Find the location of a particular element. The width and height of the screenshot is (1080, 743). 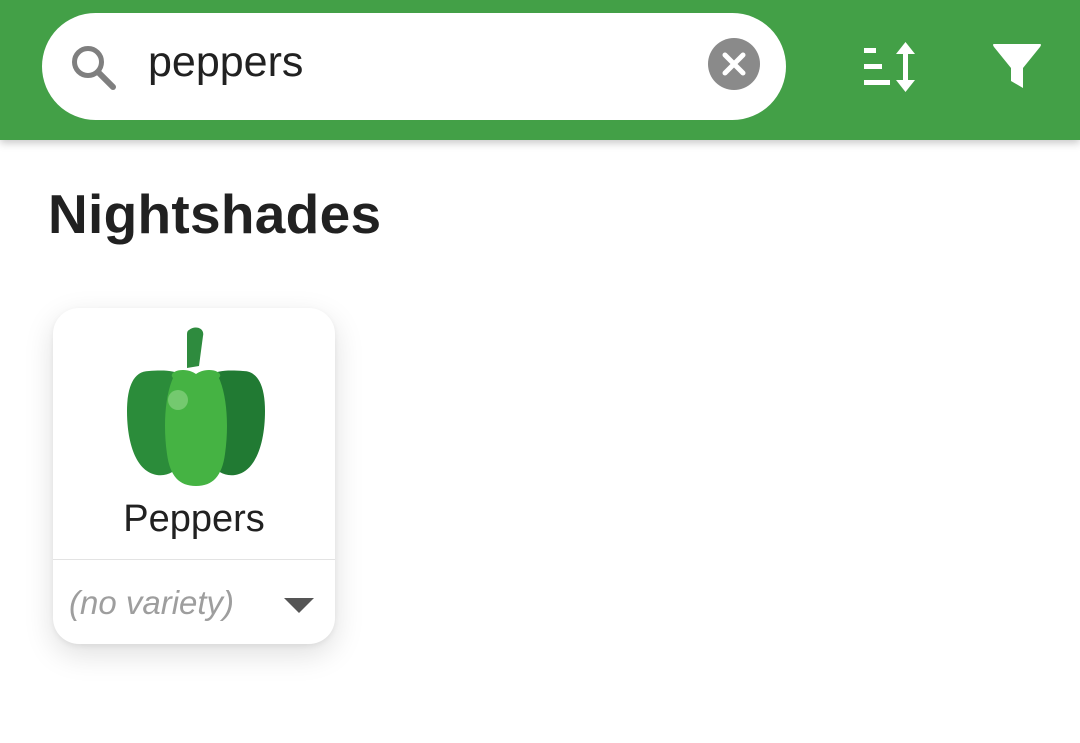

search-input is located at coordinates (418, 62).